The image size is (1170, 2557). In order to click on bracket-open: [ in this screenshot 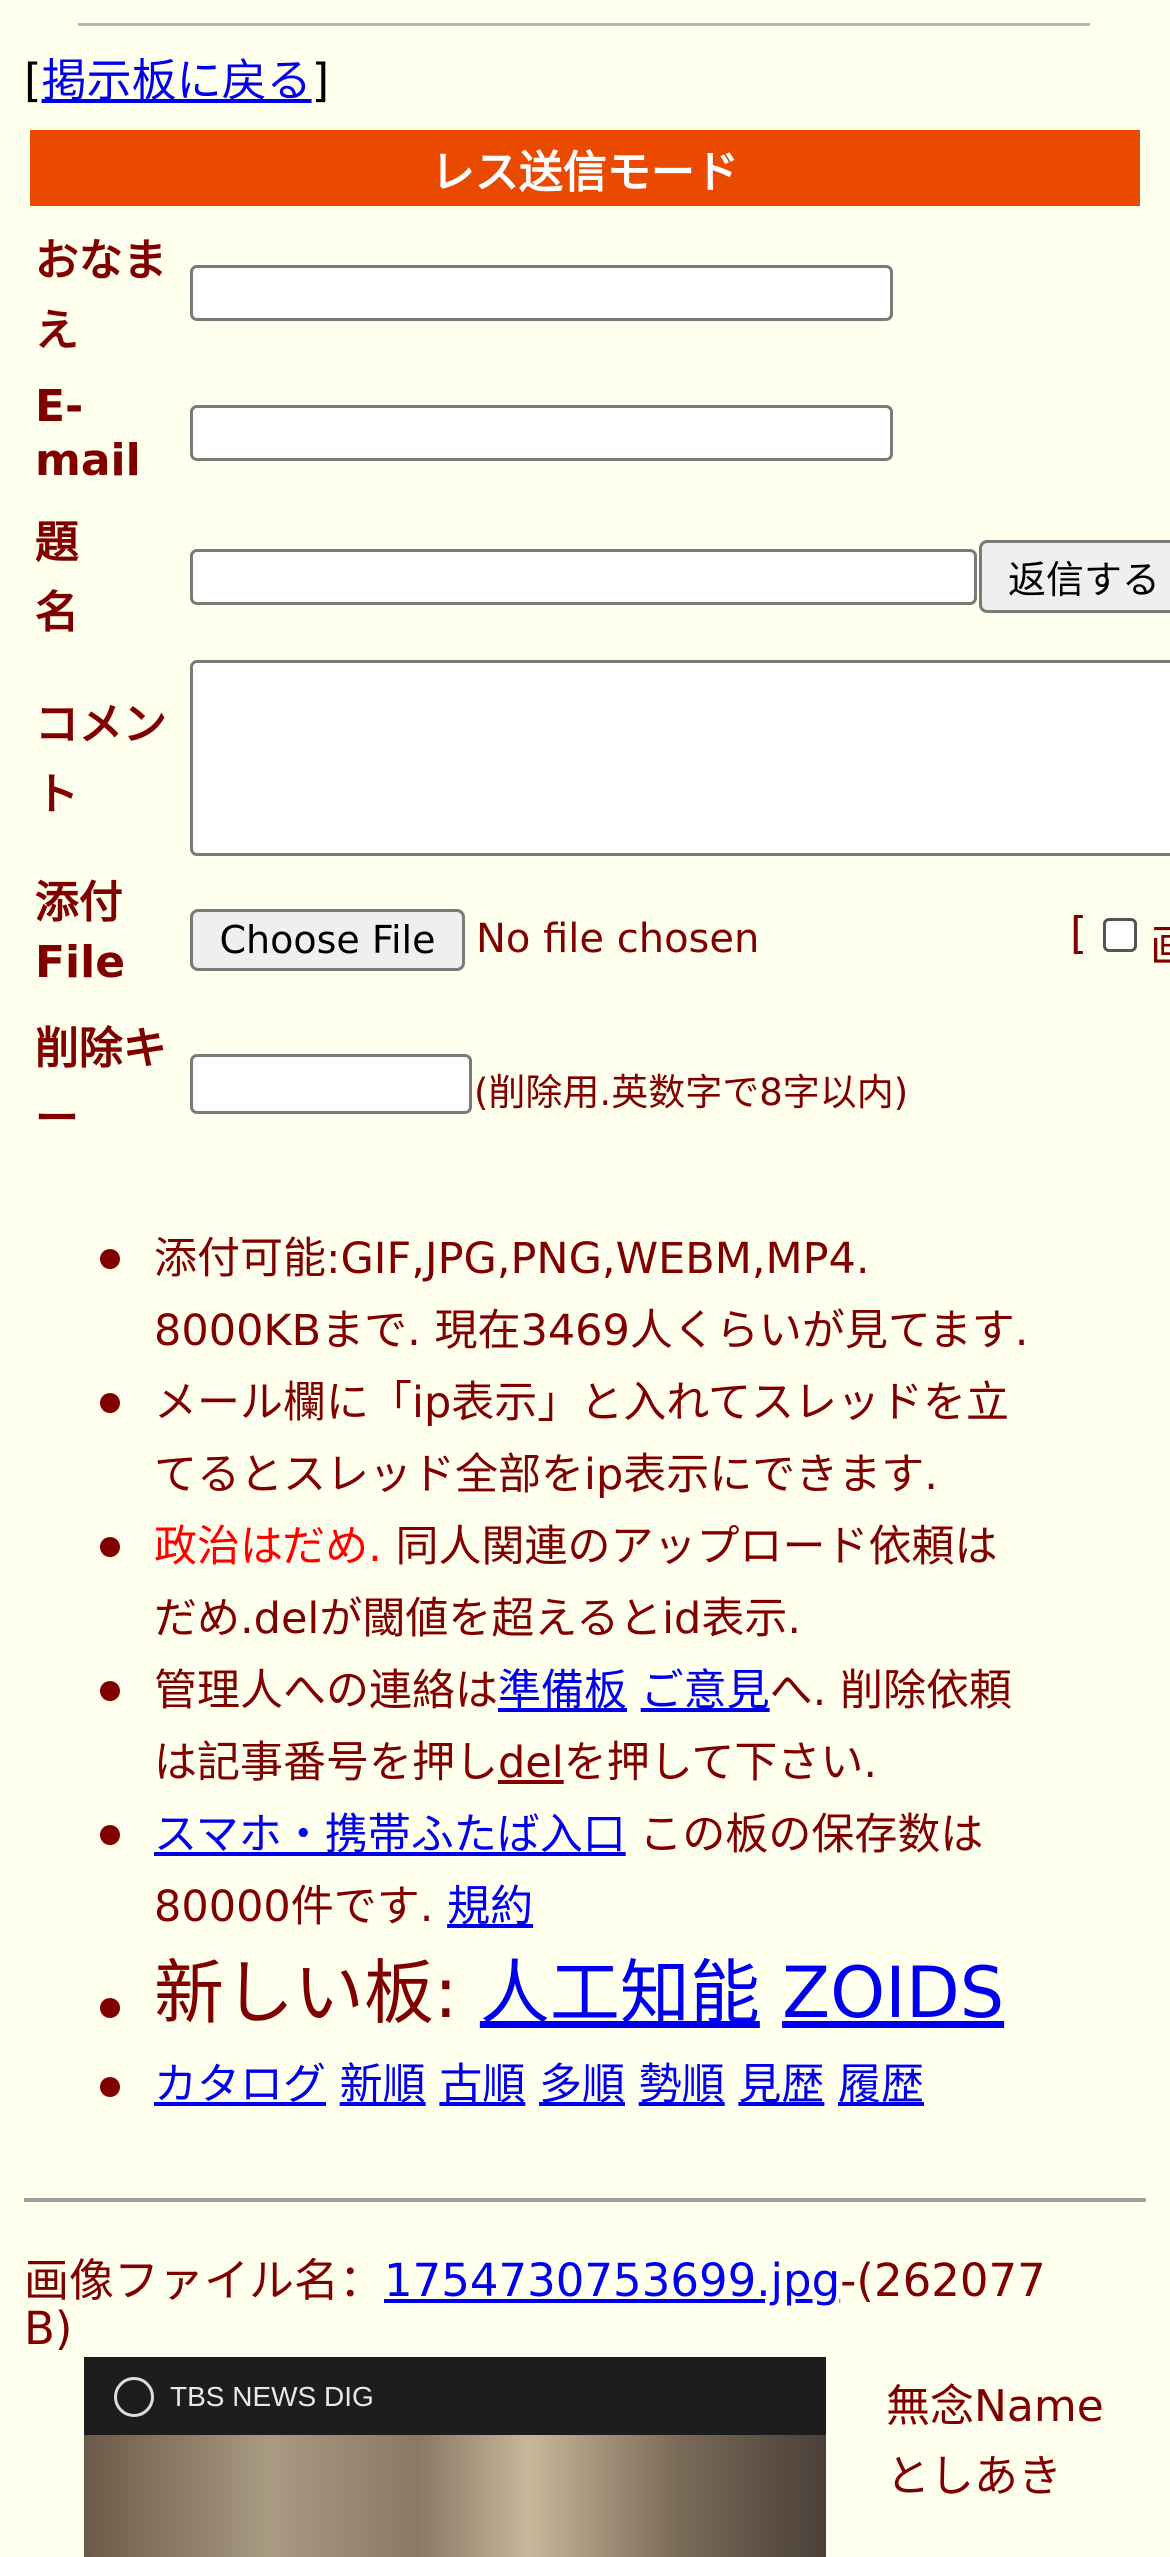, I will do `click(33, 80)`.